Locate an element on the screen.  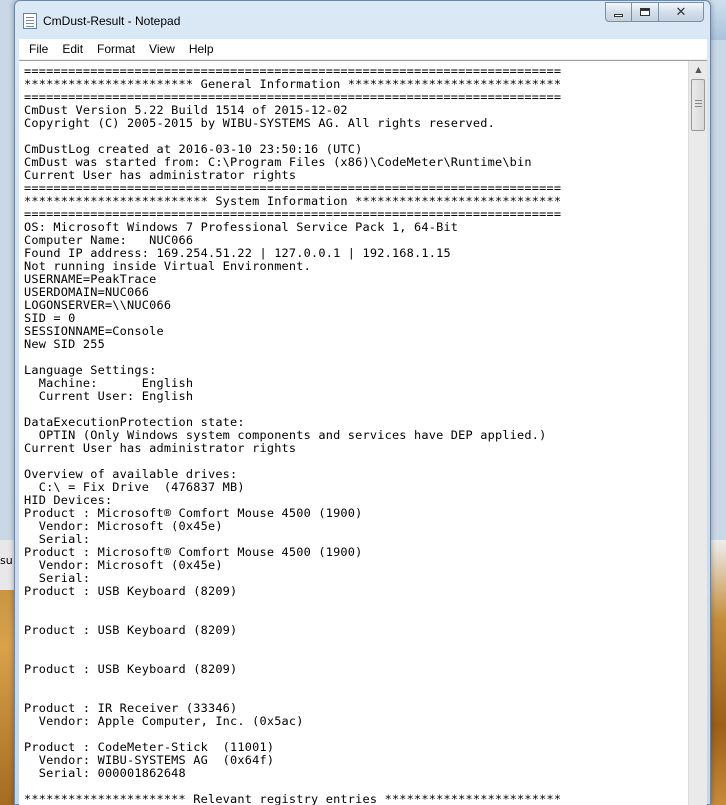
vertical-scrollbar: ▲ is located at coordinates (697, 433).